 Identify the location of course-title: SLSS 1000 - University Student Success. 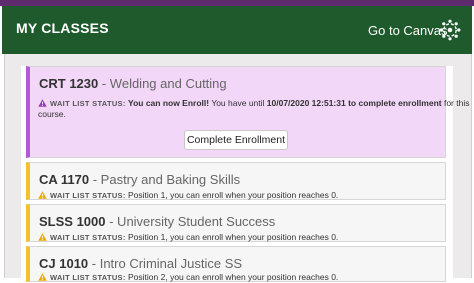
(157, 221).